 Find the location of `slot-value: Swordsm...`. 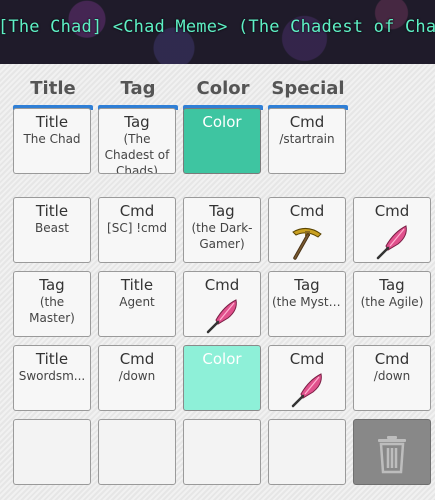

slot-value: Swordsm... is located at coordinates (52, 376).